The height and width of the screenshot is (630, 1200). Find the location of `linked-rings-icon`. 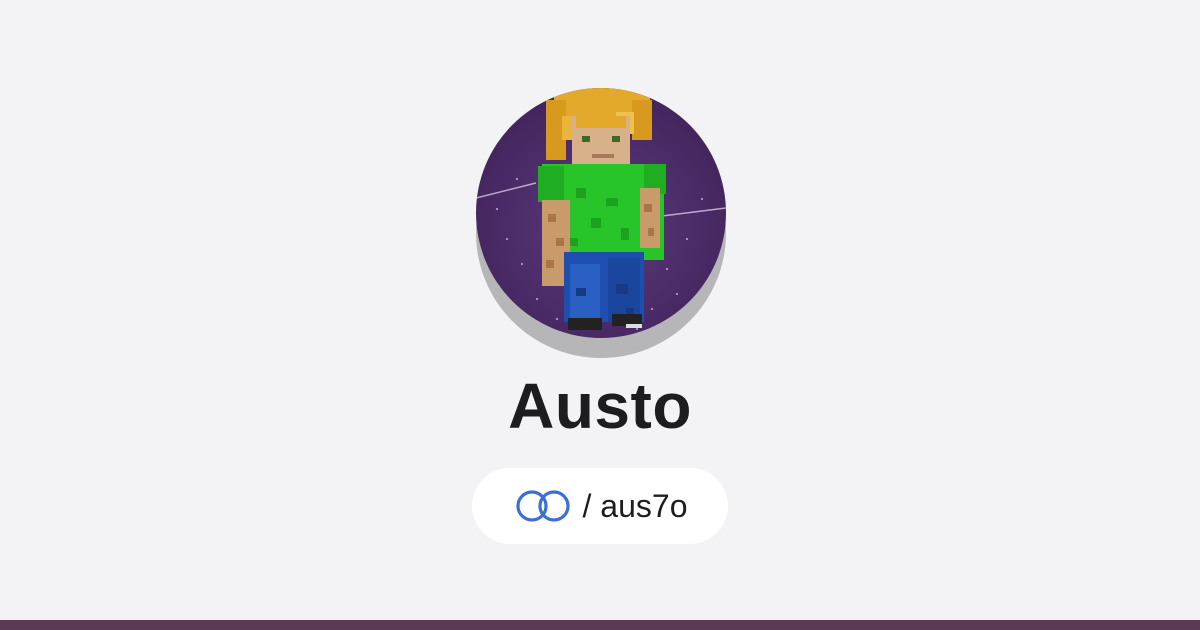

linked-rings-icon is located at coordinates (543, 506).